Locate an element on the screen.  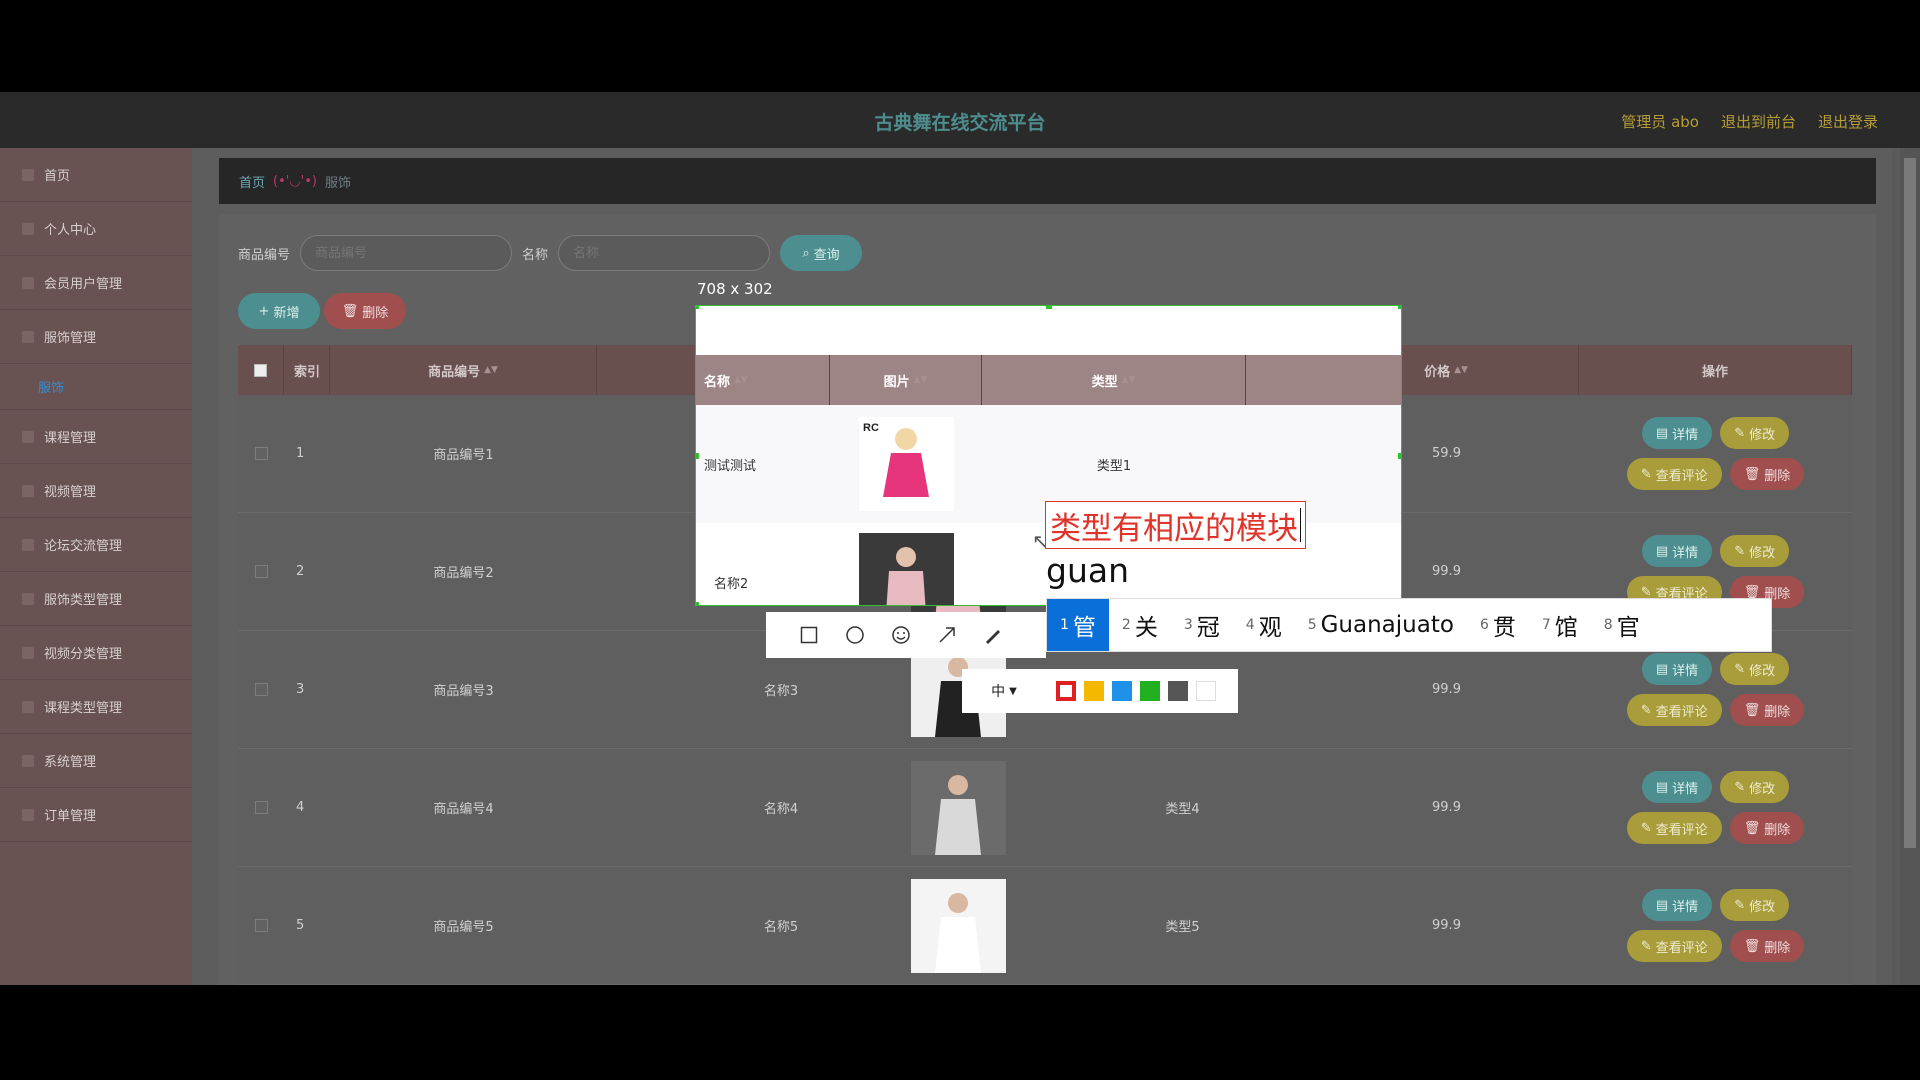
ime-candidate: 5 Guanajuato is located at coordinates (1381, 625).